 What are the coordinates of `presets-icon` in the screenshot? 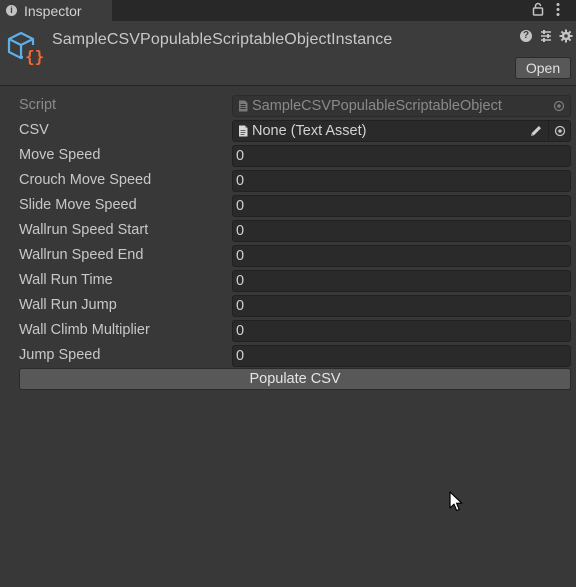 It's located at (546, 36).